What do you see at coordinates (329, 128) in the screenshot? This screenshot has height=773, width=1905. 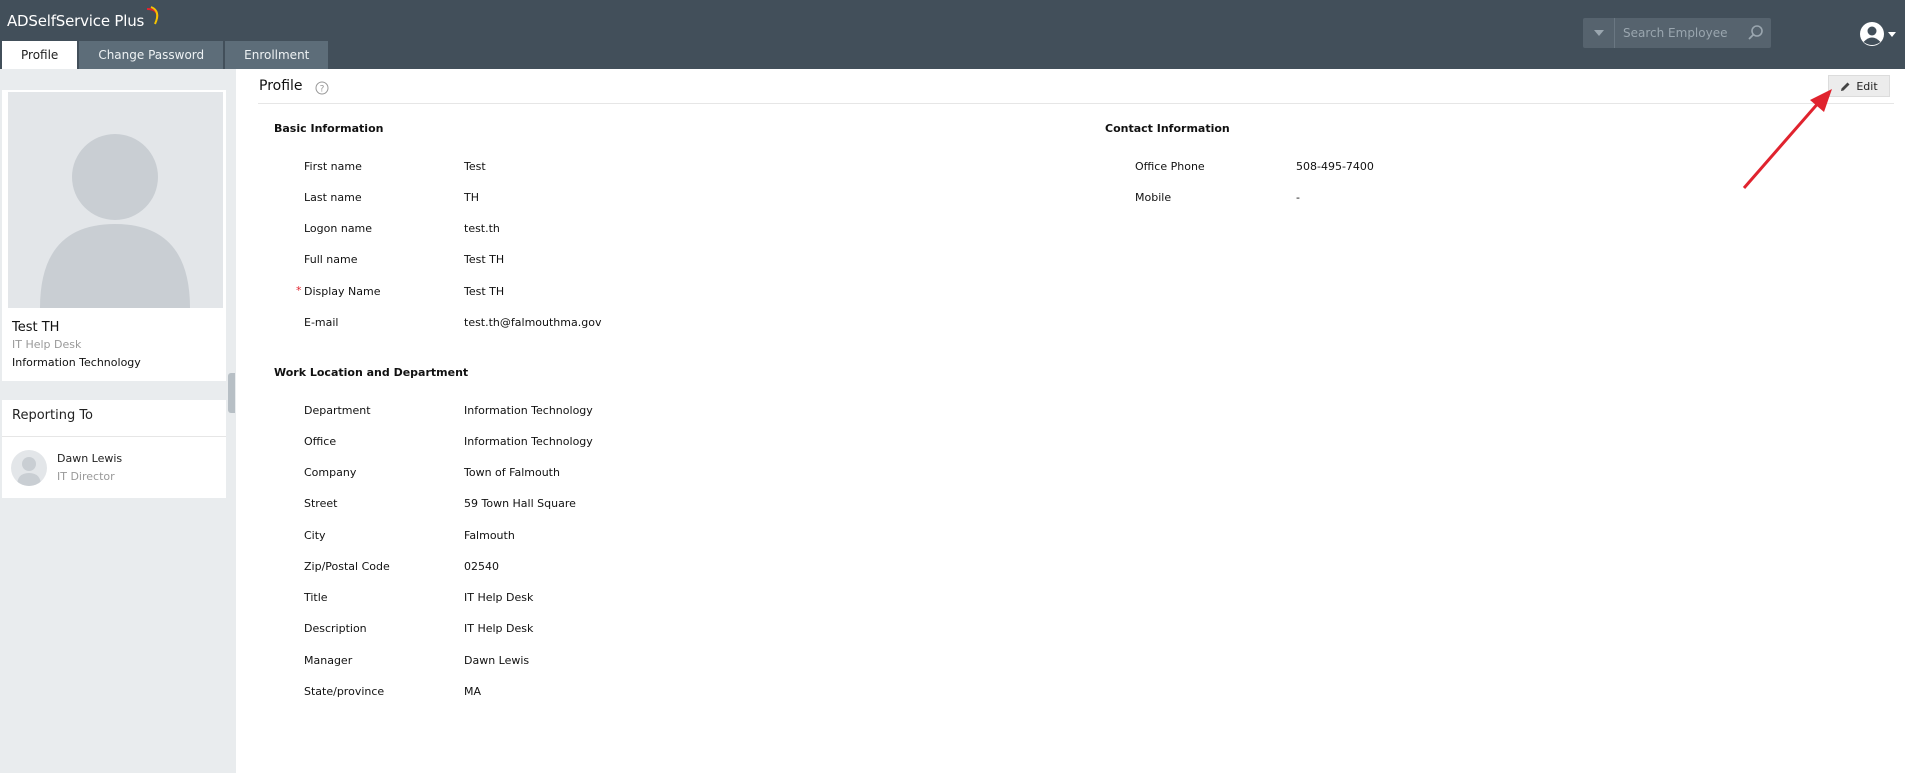 I see `basic-information-heading: Basic Information` at bounding box center [329, 128].